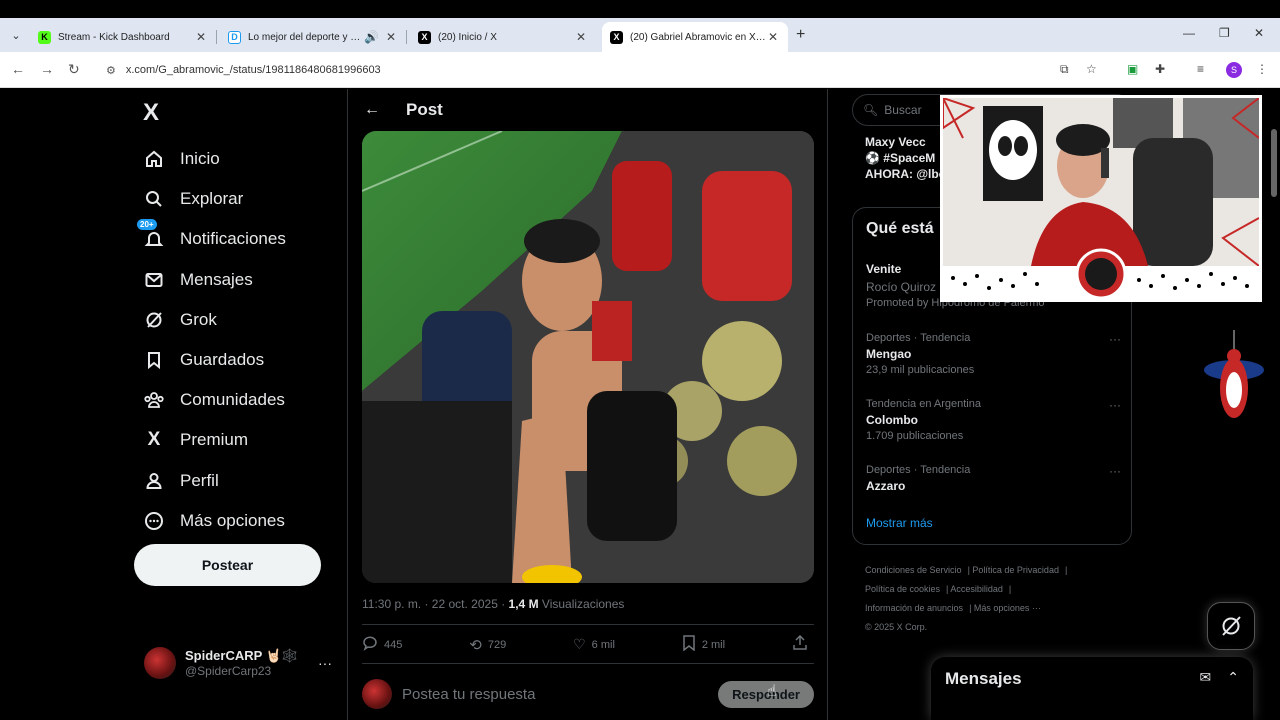 This screenshot has height=720, width=1280. Describe the element at coordinates (616, 37) in the screenshot. I see `x-icon: X` at that location.